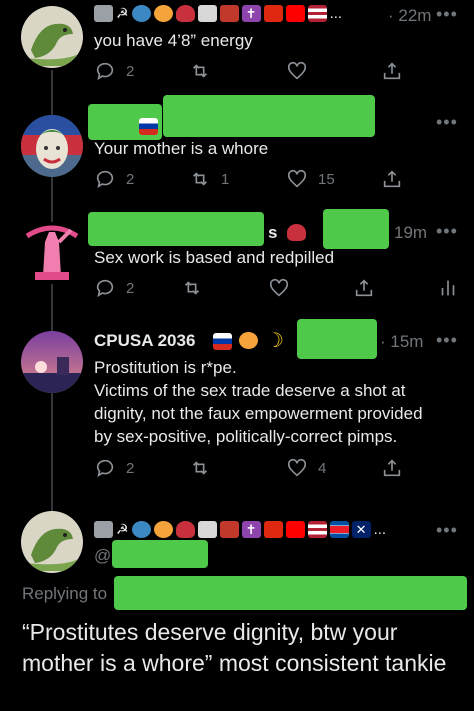  What do you see at coordinates (275, 341) in the screenshot?
I see `moon-icon: ☽` at bounding box center [275, 341].